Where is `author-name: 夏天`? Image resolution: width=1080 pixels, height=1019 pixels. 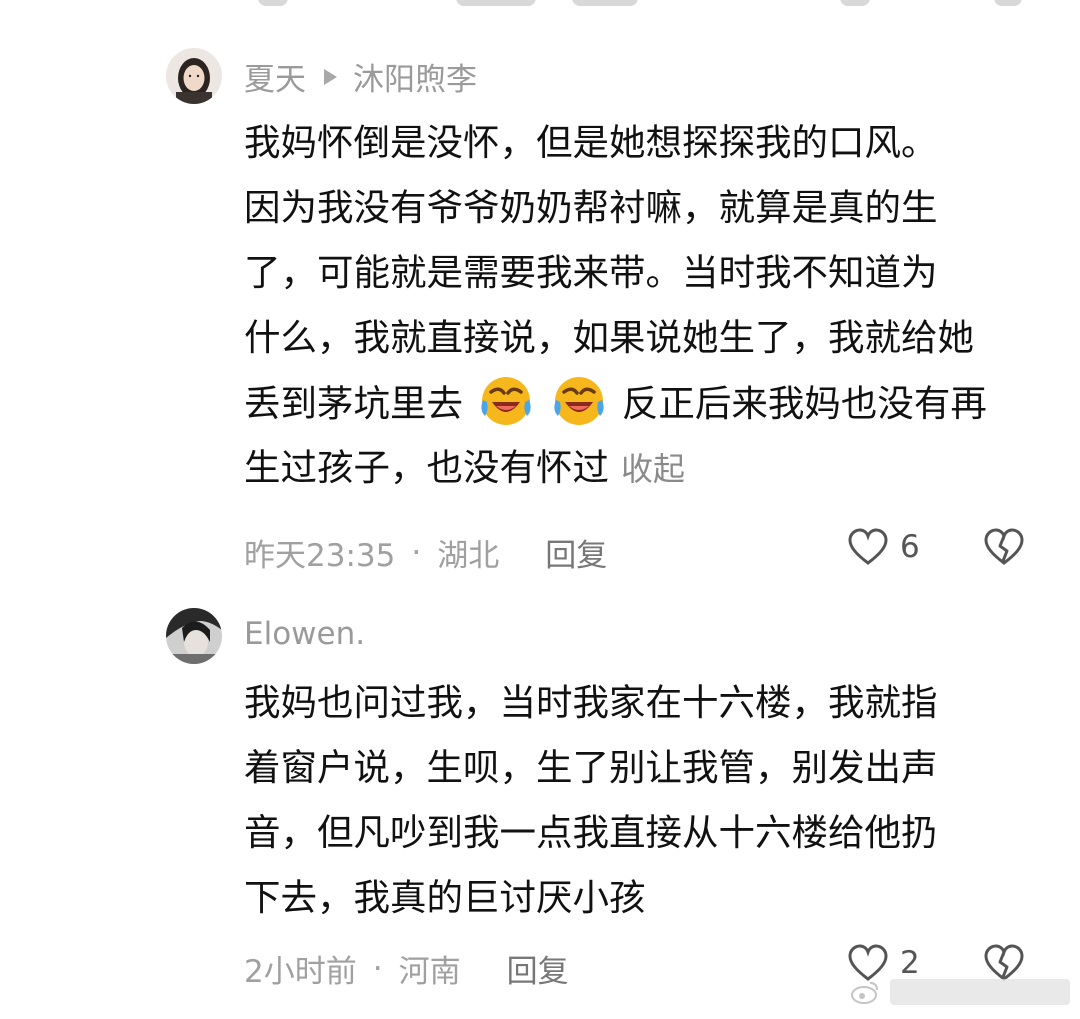 author-name: 夏天 is located at coordinates (275, 76).